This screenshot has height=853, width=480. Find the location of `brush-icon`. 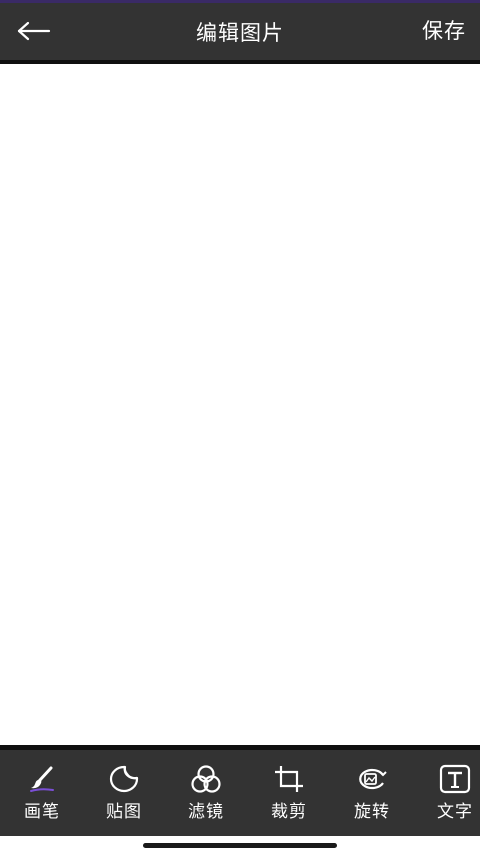

brush-icon is located at coordinates (42, 779).